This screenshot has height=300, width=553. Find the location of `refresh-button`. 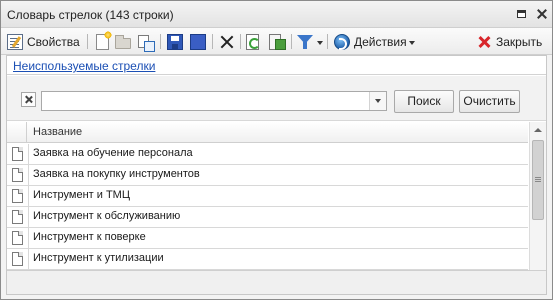

refresh-button is located at coordinates (253, 41).